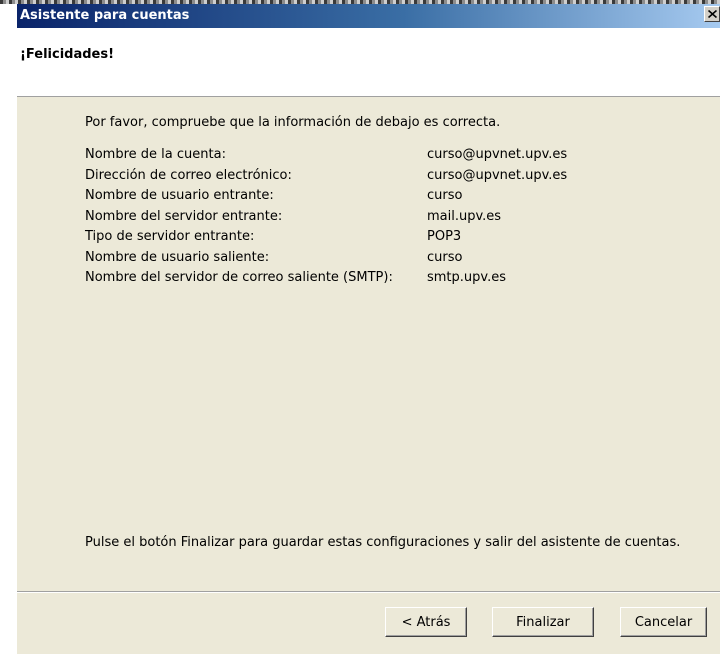 This screenshot has width=720, height=654. What do you see at coordinates (395, 198) in the screenshot?
I see `summary-row: Nombre de usuario entrante: curso` at bounding box center [395, 198].